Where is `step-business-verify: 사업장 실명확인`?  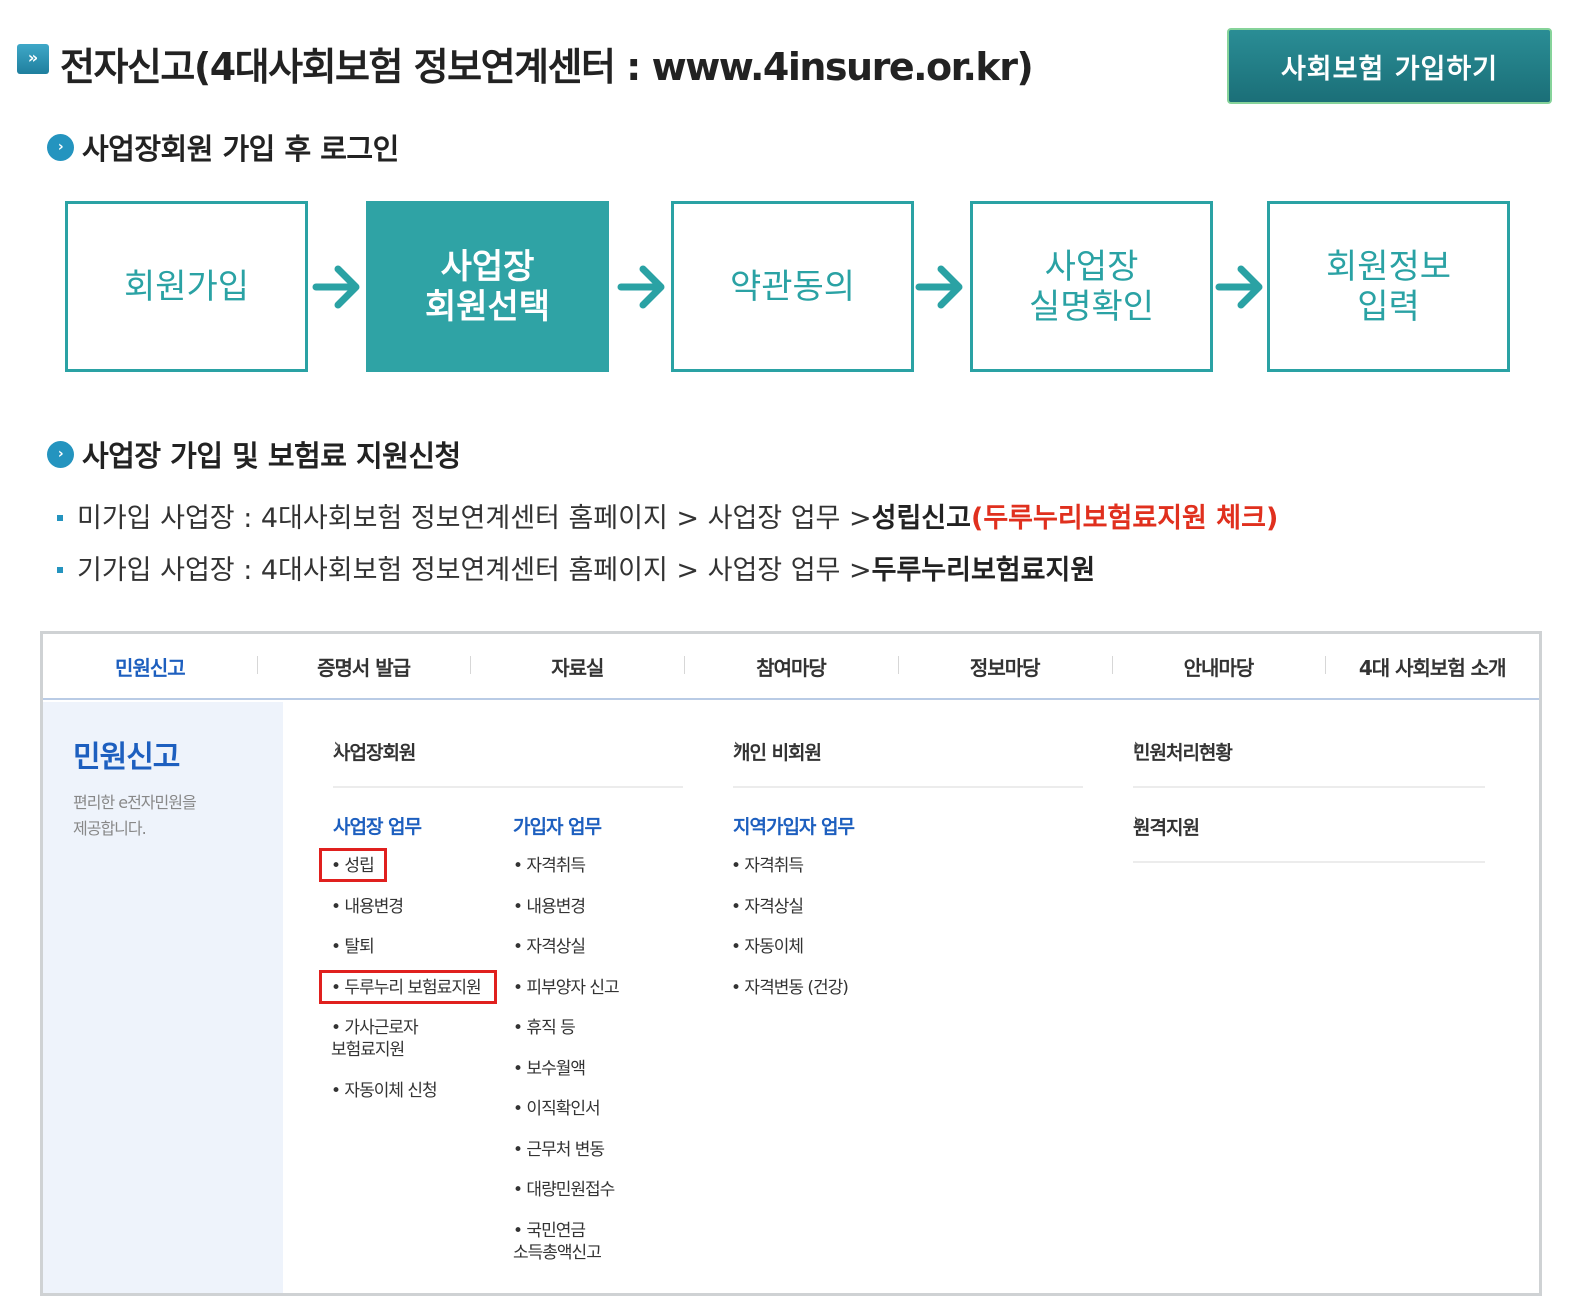 step-business-verify: 사업장 실명확인 is located at coordinates (1091, 286).